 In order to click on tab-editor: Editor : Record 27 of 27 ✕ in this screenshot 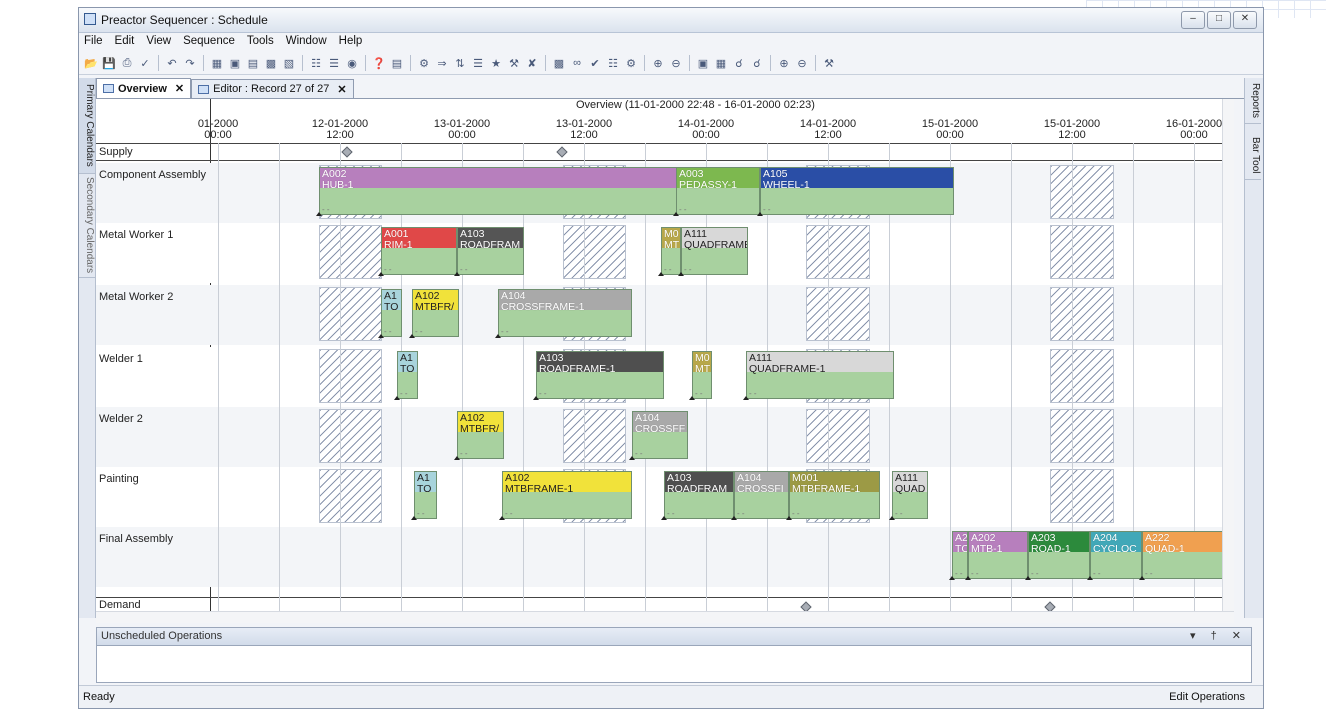, I will do `click(272, 88)`.